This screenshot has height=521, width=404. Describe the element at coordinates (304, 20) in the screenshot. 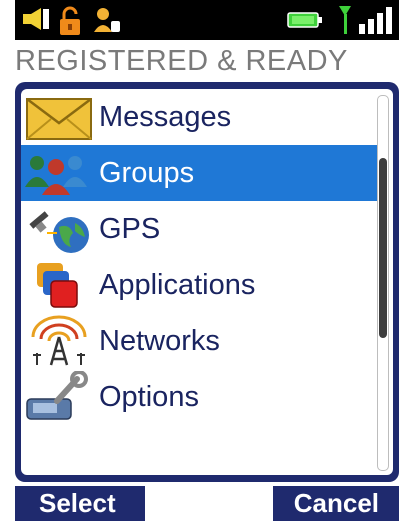

I see `battery-icon` at that location.